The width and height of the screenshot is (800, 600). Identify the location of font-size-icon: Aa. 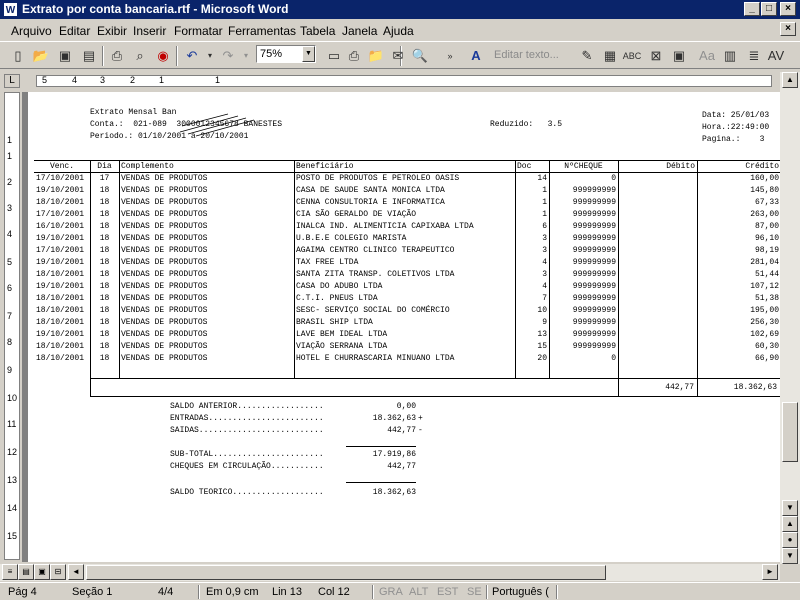
(707, 56).